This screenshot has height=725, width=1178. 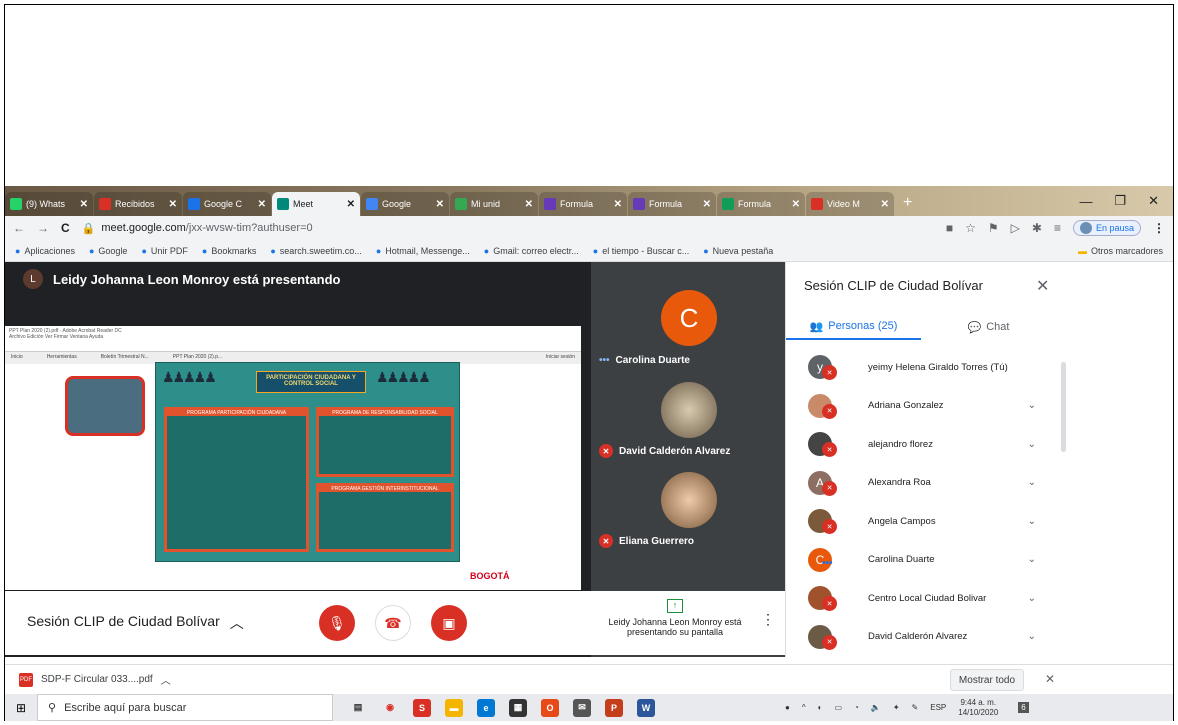 What do you see at coordinates (896, 707) in the screenshot?
I see `dropbox-icon: ✦` at bounding box center [896, 707].